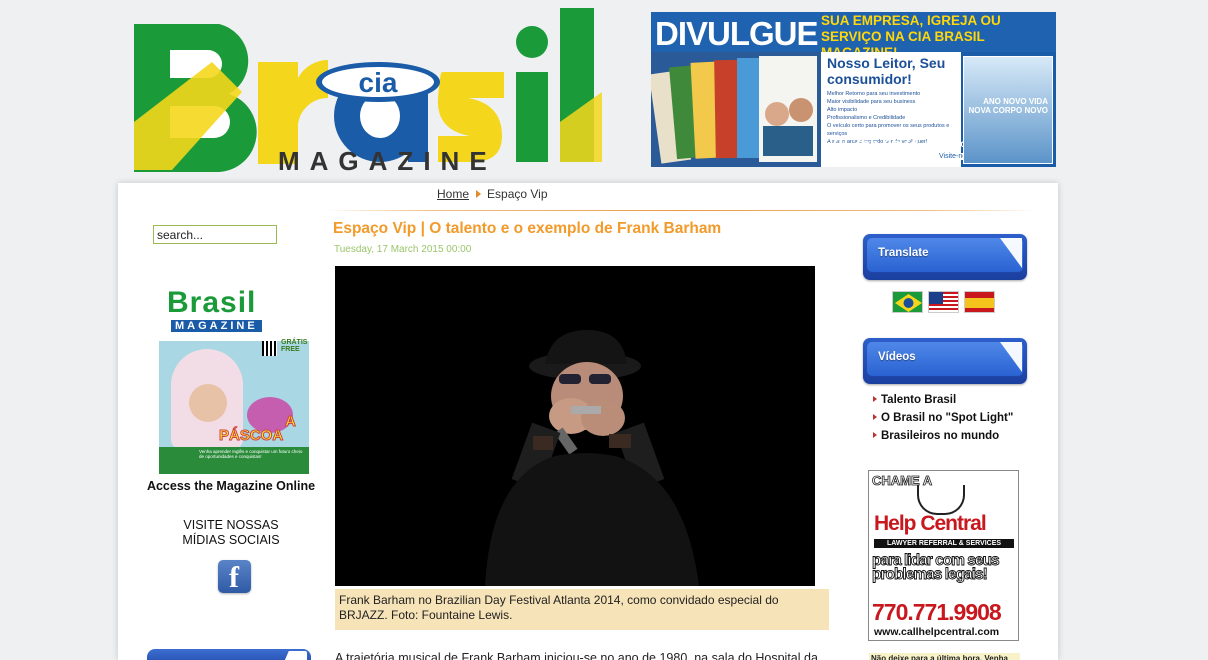 Image resolution: width=1208 pixels, height=660 pixels. What do you see at coordinates (842, 110) in the screenshot?
I see `ad-bullet: Alto impacto` at bounding box center [842, 110].